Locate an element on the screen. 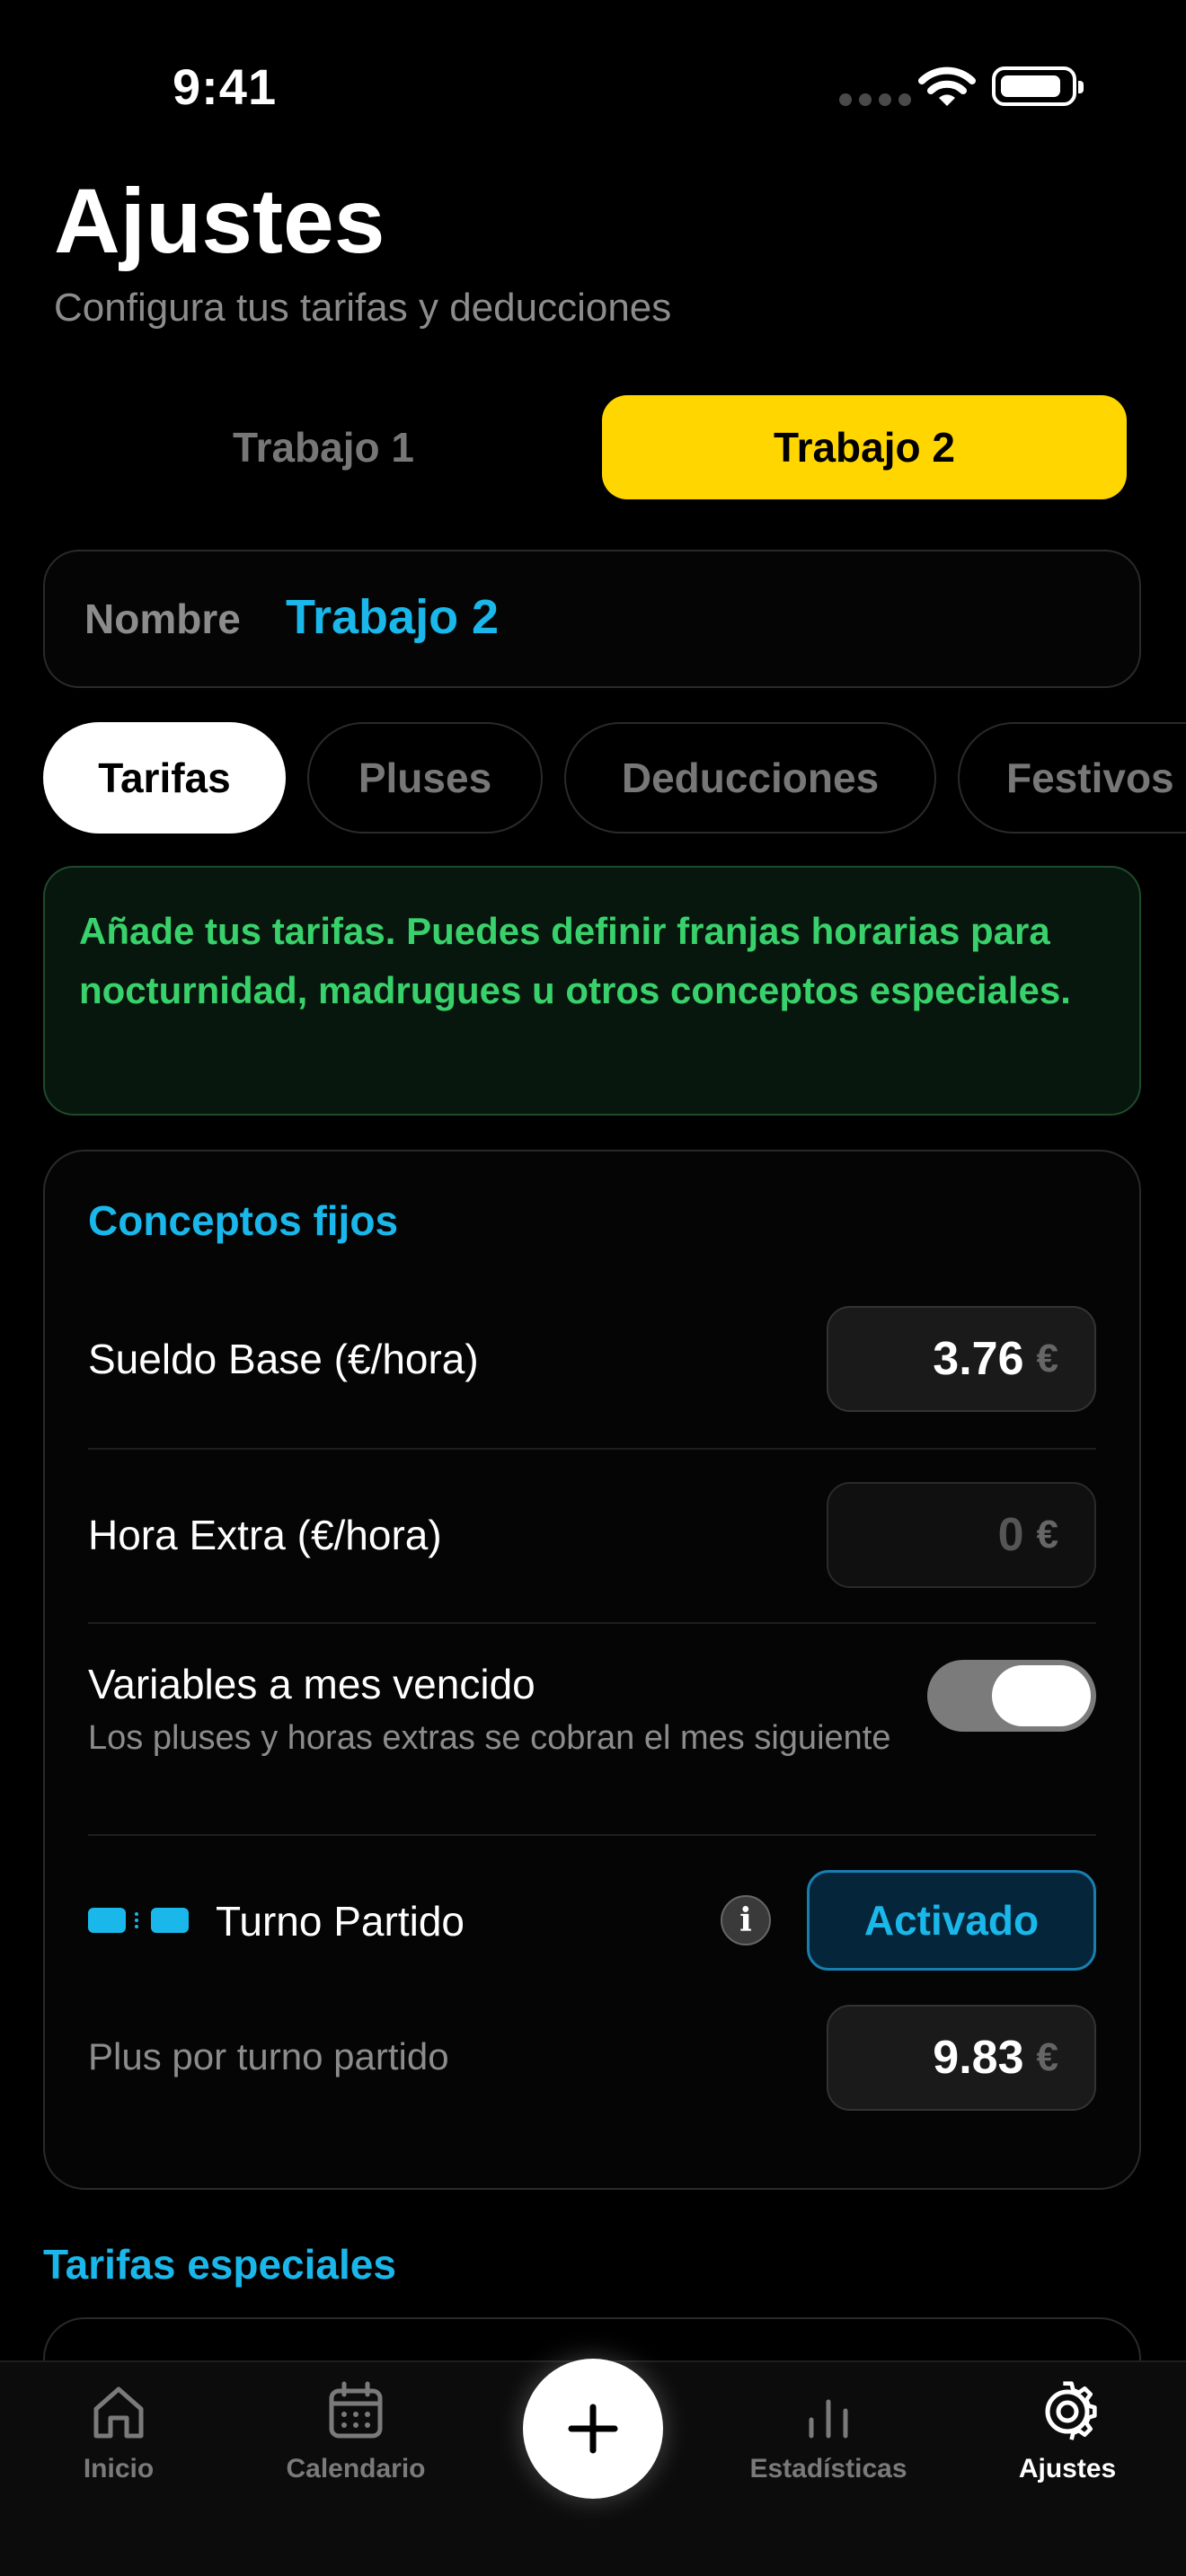 Image resolution: width=1186 pixels, height=2576 pixels. tab-label: Ajustes is located at coordinates (1067, 2468).